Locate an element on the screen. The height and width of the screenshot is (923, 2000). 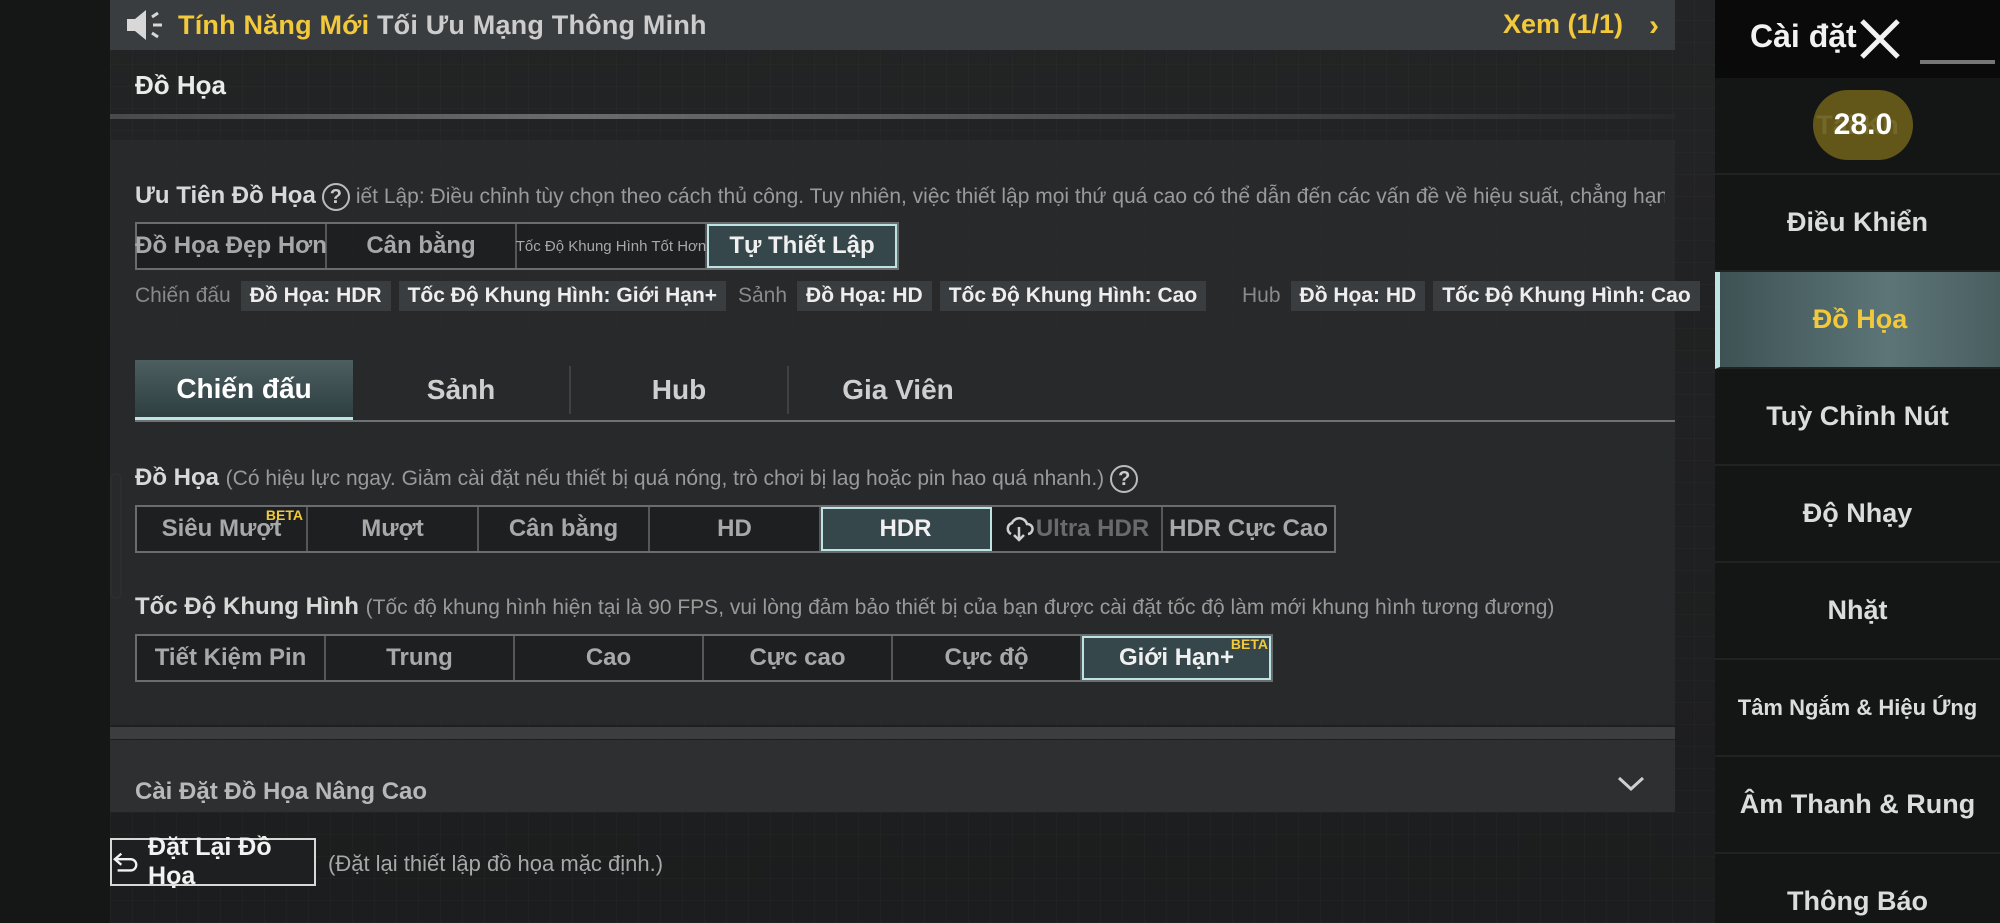
announcement-text: Tính Năng Mới Tối Ưu Mạng Thông Minh is located at coordinates (442, 25).